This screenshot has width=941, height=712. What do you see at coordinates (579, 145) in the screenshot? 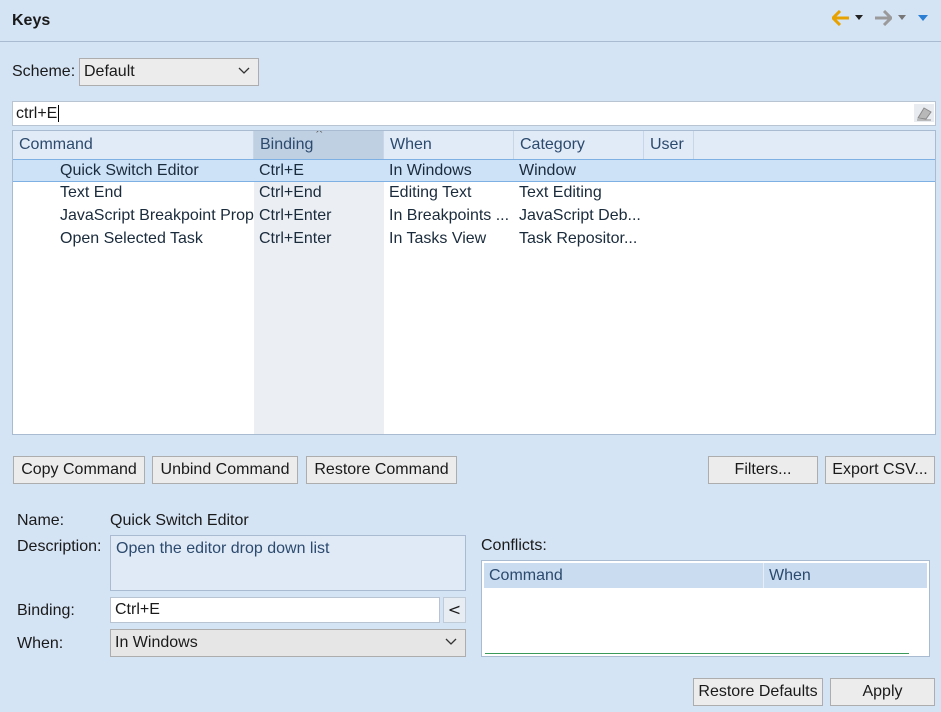
I see `column-header-category: Category` at bounding box center [579, 145].